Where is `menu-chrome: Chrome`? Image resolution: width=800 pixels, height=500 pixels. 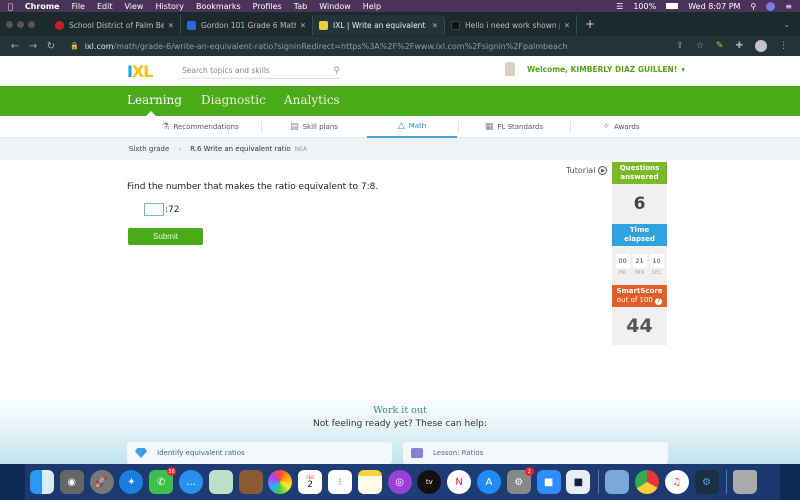
menu-chrome: Chrome is located at coordinates (42, 6).